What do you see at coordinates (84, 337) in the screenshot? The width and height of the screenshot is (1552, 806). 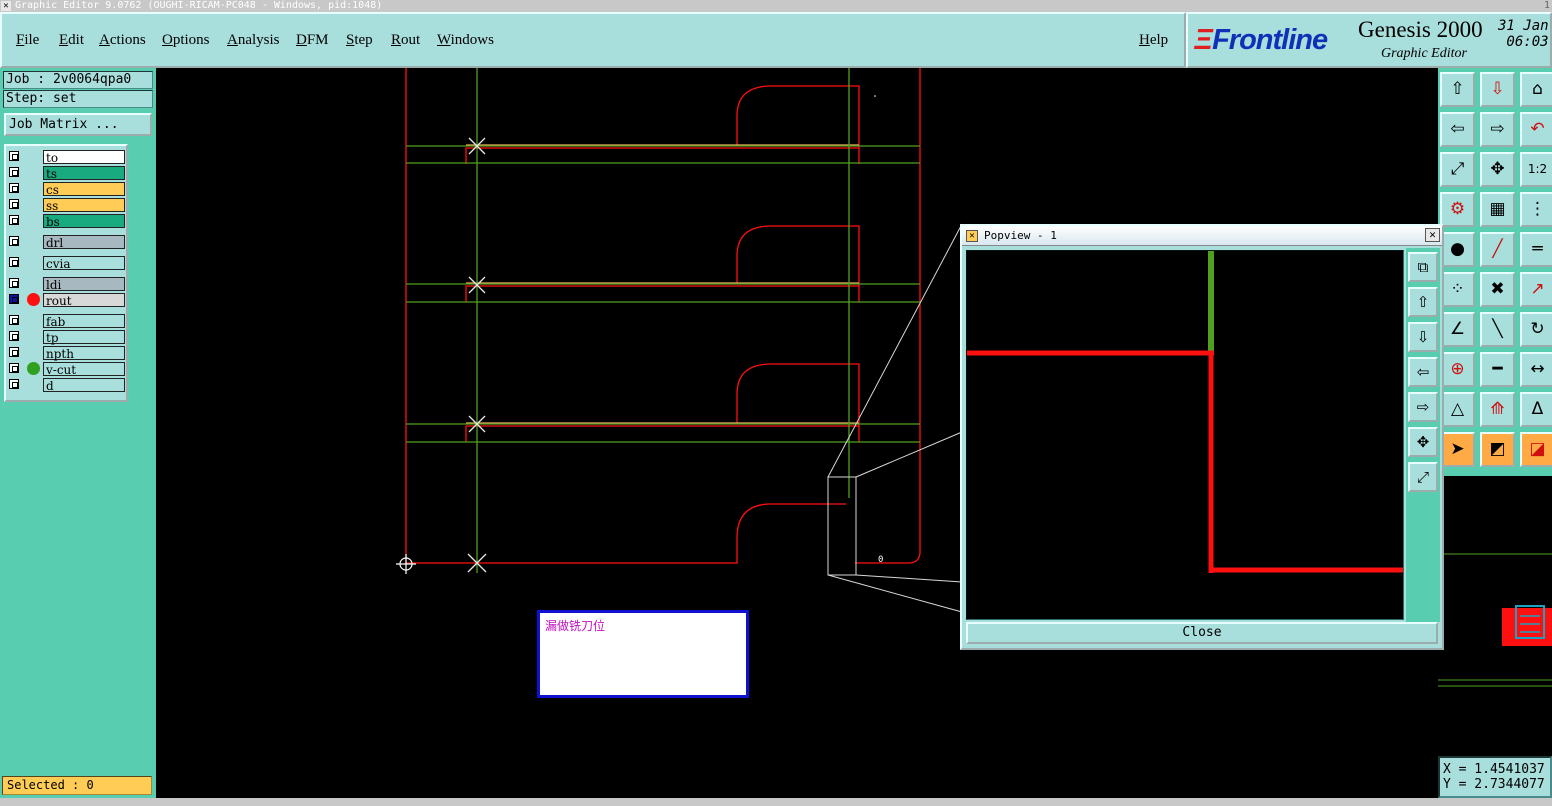 I see `layer-name: tp` at bounding box center [84, 337].